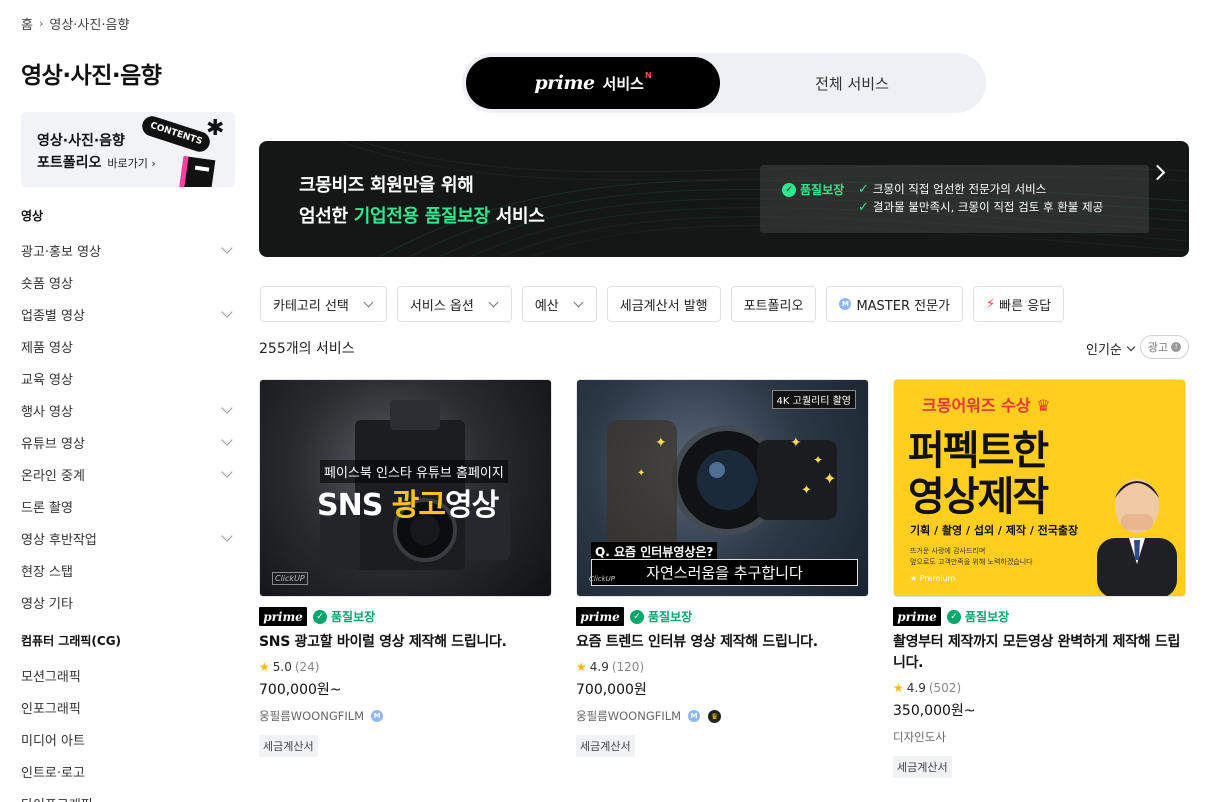 The width and height of the screenshot is (1207, 802). What do you see at coordinates (300, 690) in the screenshot?
I see `service-price: 700,000원~` at bounding box center [300, 690].